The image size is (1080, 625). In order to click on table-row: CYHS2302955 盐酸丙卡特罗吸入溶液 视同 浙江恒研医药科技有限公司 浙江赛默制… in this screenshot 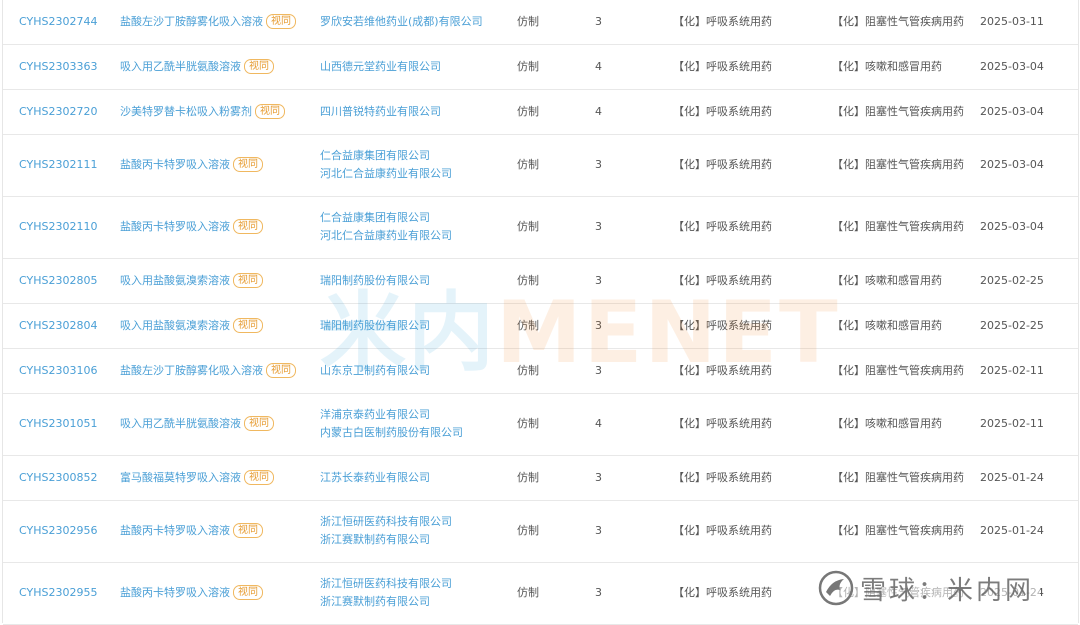, I will do `click(540, 593)`.